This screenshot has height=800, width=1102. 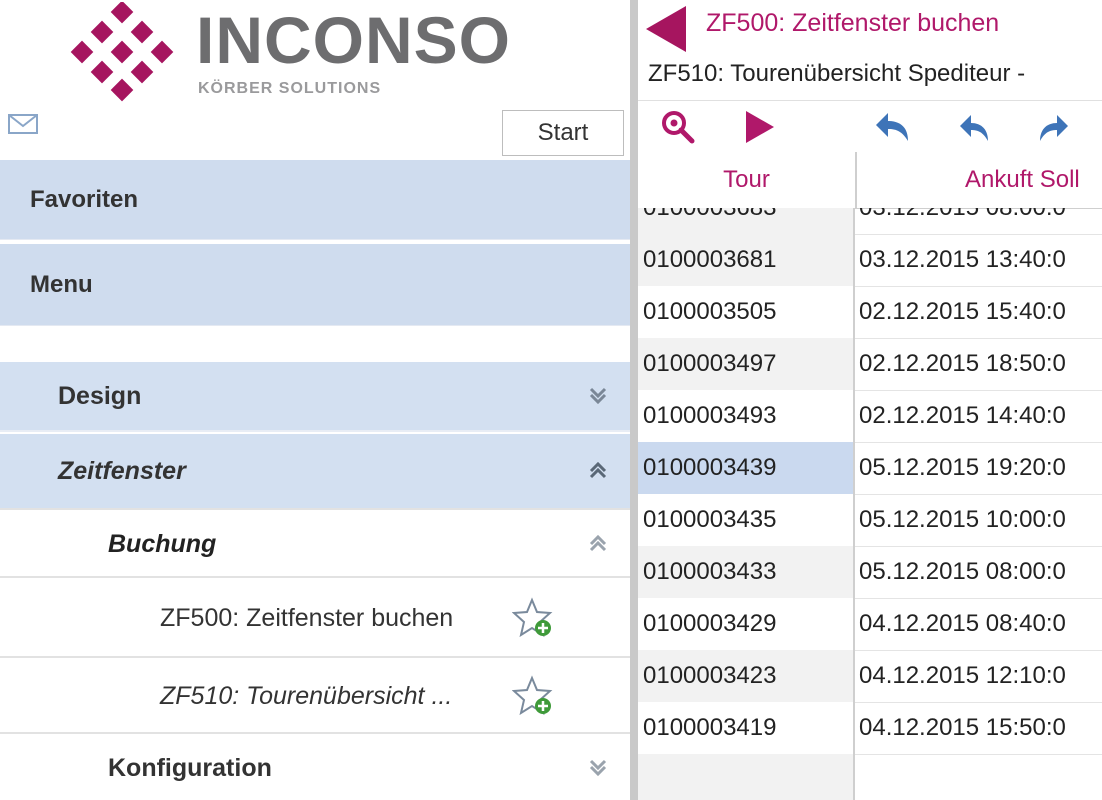 I want to click on cell-tour: 0100003683, so click(x=746, y=221).